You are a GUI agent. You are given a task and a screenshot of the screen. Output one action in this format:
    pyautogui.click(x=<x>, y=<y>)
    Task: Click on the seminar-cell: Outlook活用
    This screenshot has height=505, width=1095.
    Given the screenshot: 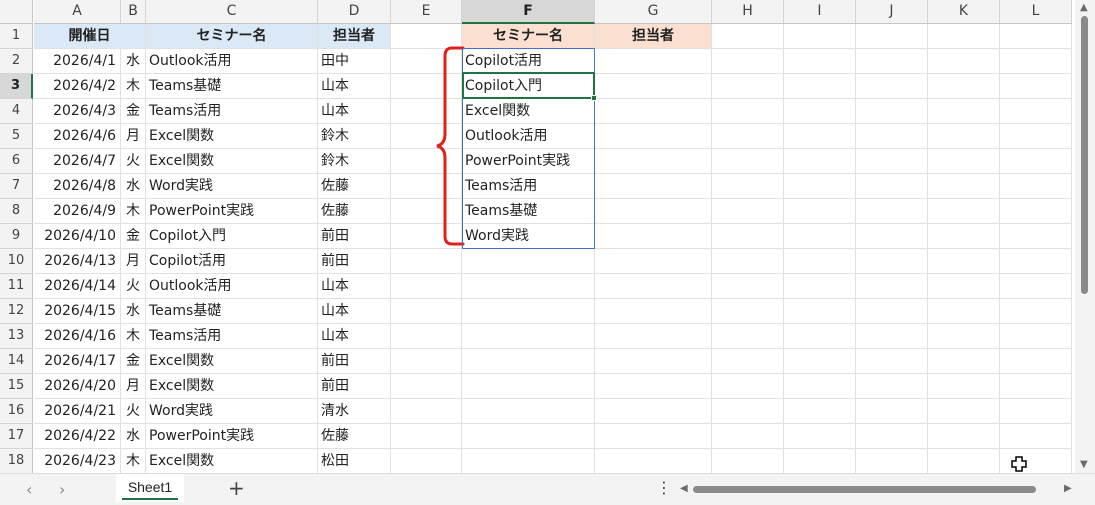 What is the action you would take?
    pyautogui.click(x=232, y=286)
    